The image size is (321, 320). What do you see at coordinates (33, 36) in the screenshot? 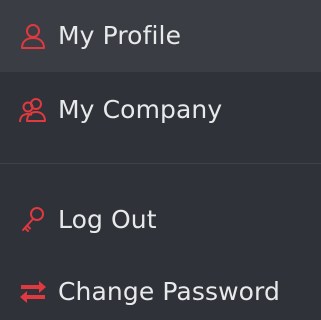
I see `user-icon` at bounding box center [33, 36].